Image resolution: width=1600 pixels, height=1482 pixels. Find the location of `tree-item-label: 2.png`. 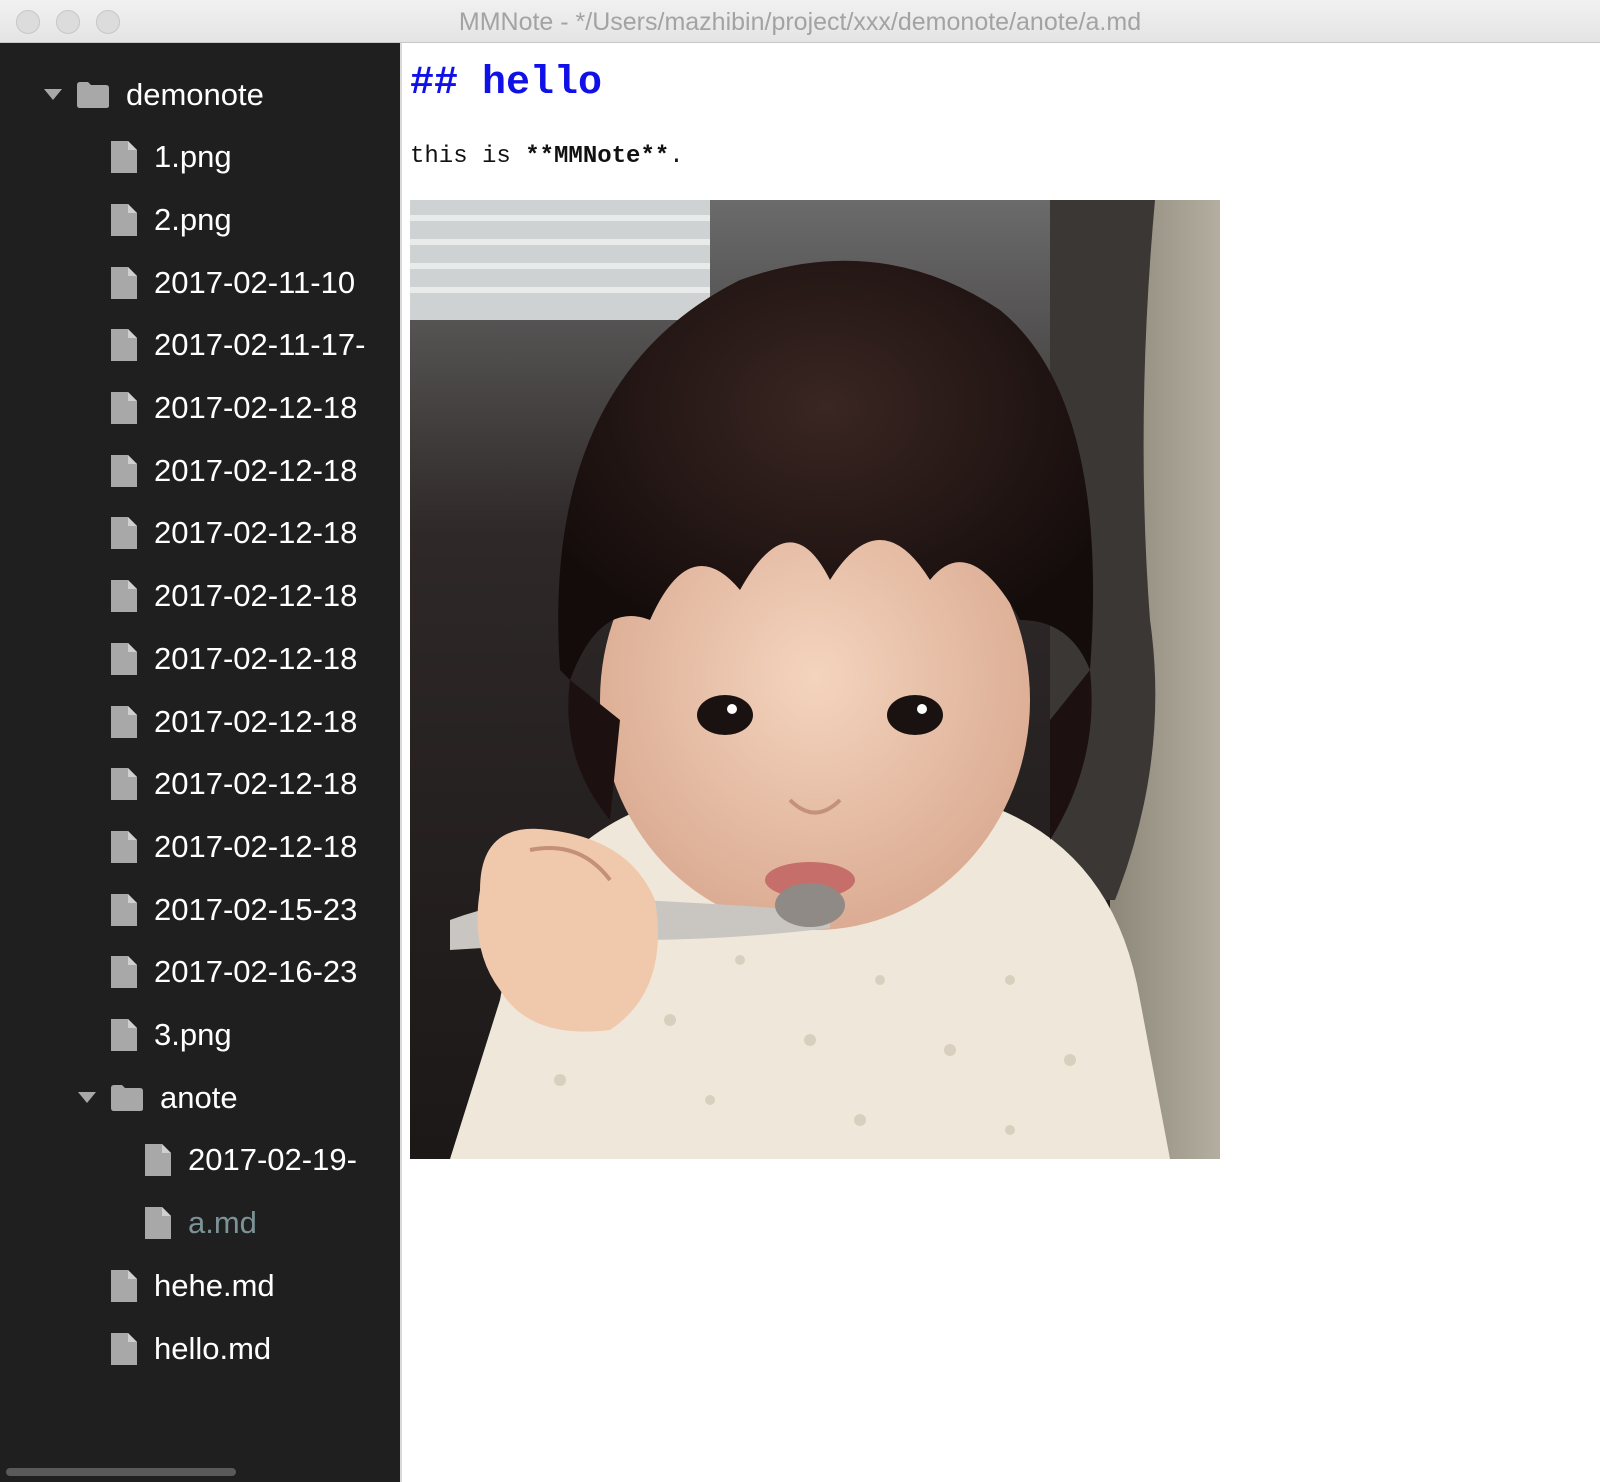

tree-item-label: 2.png is located at coordinates (193, 219).